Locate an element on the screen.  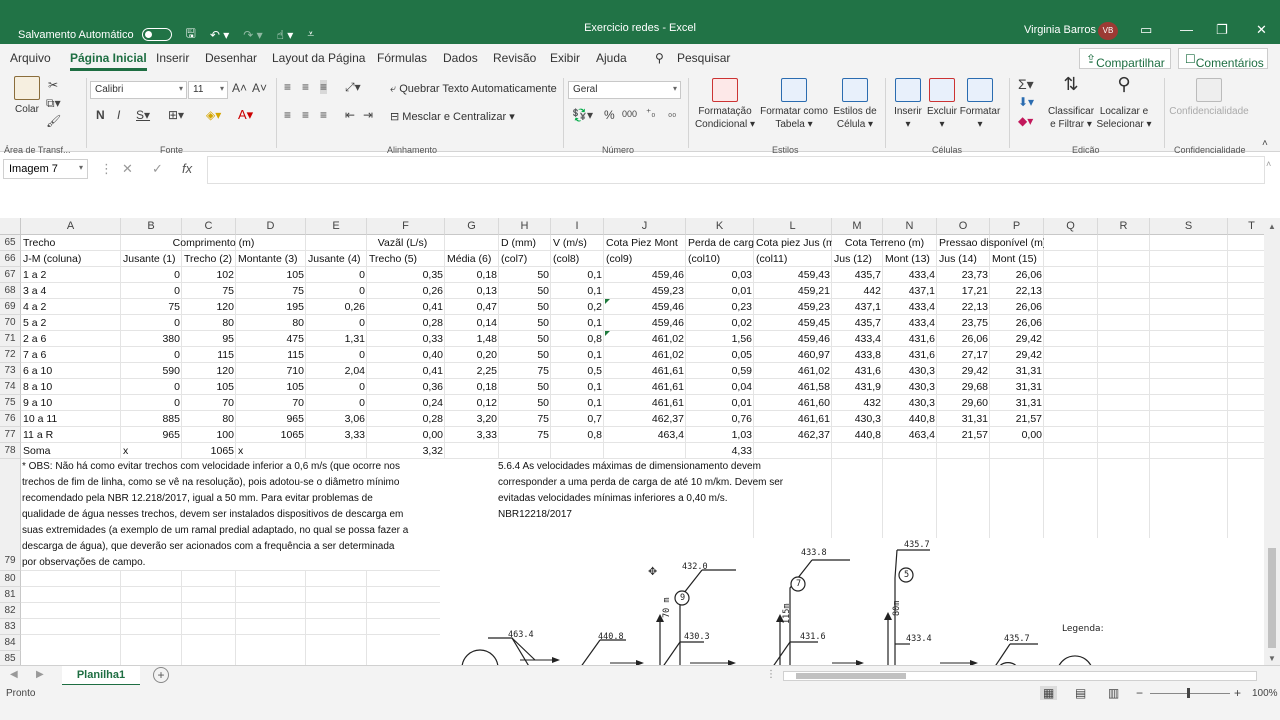
tab-desenhar: Desenhar is located at coordinates (231, 58).